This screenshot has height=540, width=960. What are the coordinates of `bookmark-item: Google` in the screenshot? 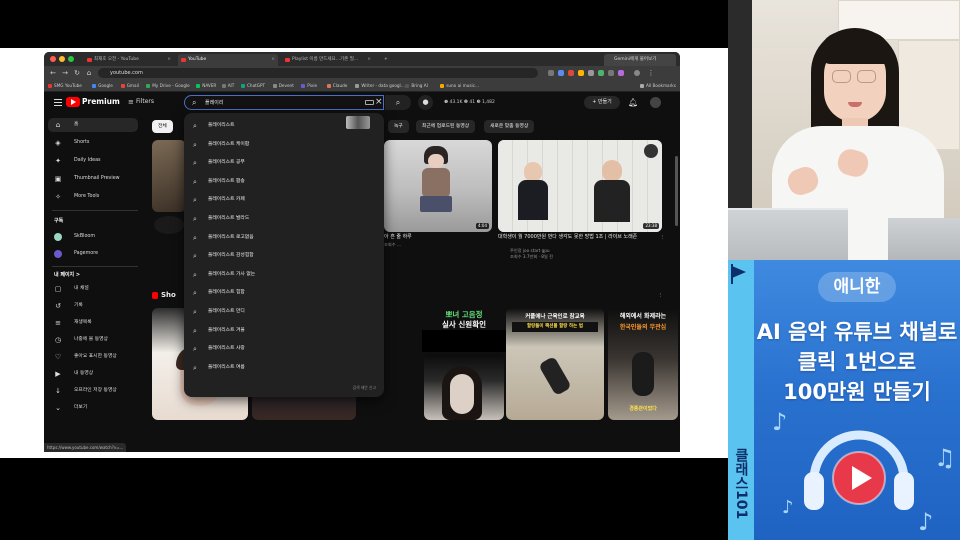 It's located at (102, 86).